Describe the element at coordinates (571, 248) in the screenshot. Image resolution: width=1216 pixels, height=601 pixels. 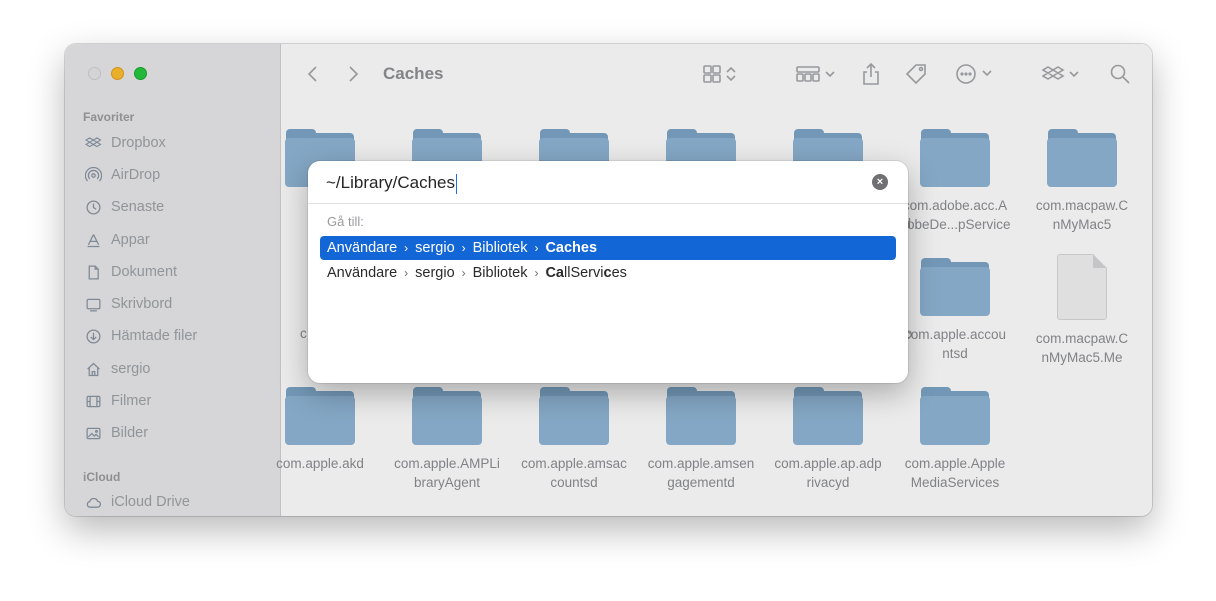
I see `path-segment-match: Caches` at that location.